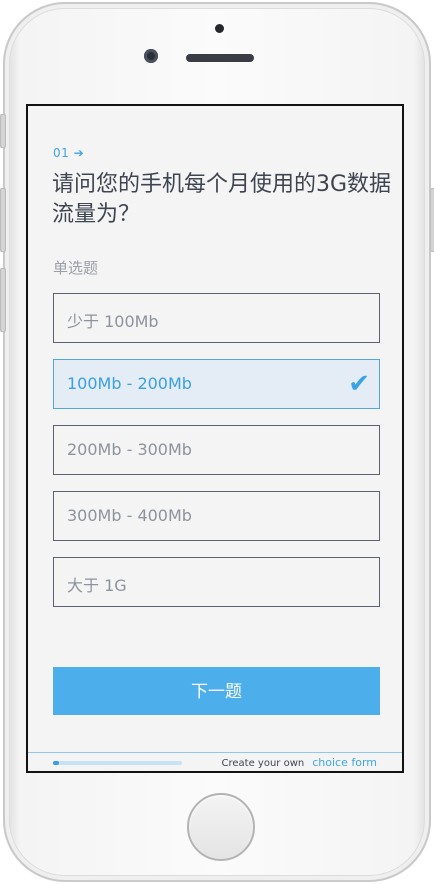 The width and height of the screenshot is (434, 884). Describe the element at coordinates (216, 318) in the screenshot. I see `option-less-than-100mb: 少于 100Mb` at that location.